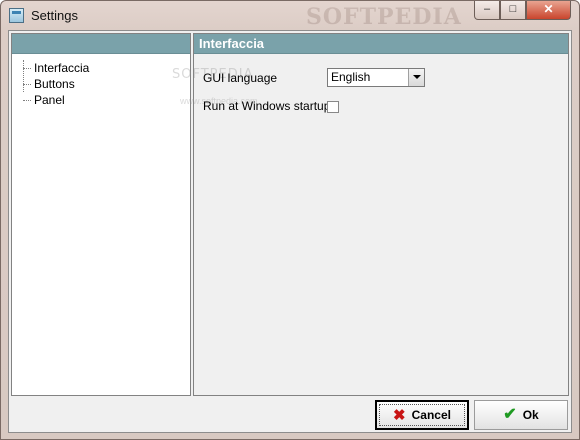  Describe the element at coordinates (54, 15) in the screenshot. I see `window-title: Settings` at that location.